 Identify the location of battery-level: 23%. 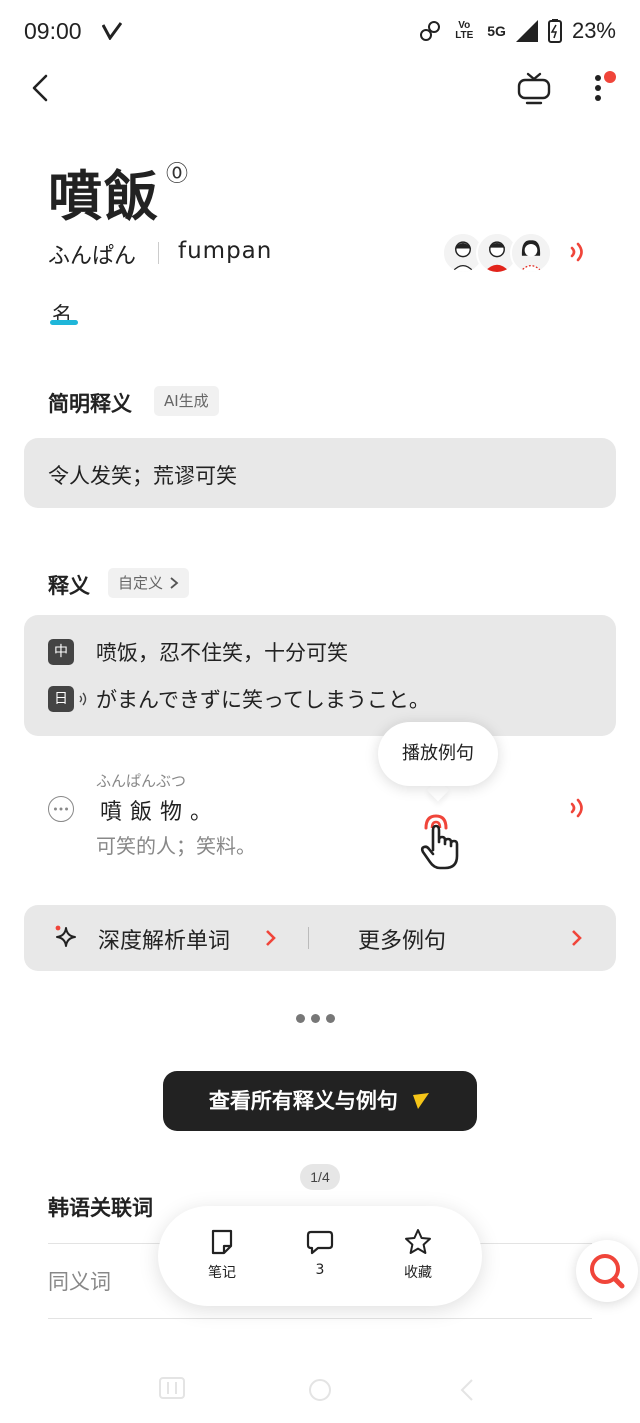
(593, 30).